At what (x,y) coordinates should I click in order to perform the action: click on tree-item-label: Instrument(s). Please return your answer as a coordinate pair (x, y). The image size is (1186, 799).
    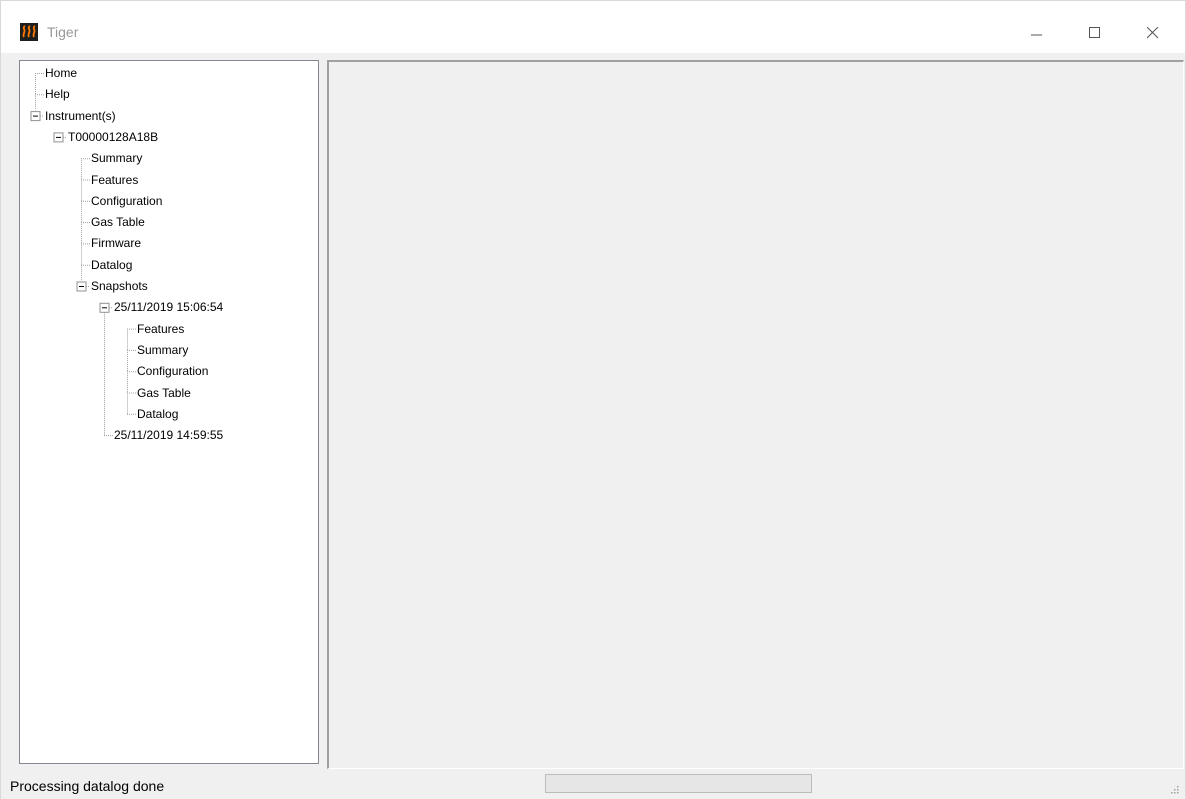
    Looking at the image, I should click on (80, 116).